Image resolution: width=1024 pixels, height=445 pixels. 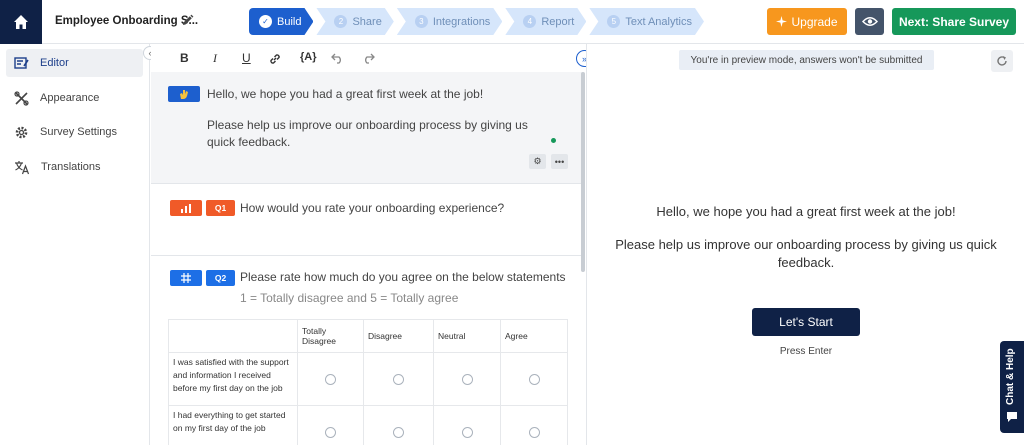 I want to click on italic-button: I, so click(x=215, y=58).